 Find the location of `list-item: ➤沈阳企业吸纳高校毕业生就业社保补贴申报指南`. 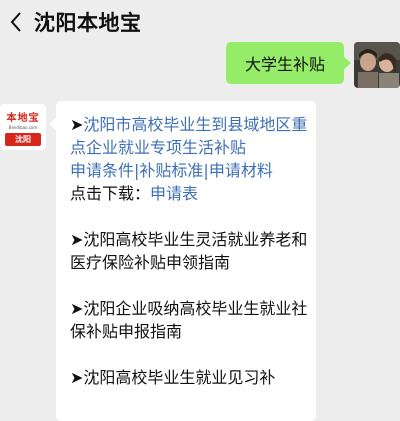

list-item: ➤沈阳企业吸纳高校毕业生就业社保补贴申报指南 is located at coordinates (190, 320).